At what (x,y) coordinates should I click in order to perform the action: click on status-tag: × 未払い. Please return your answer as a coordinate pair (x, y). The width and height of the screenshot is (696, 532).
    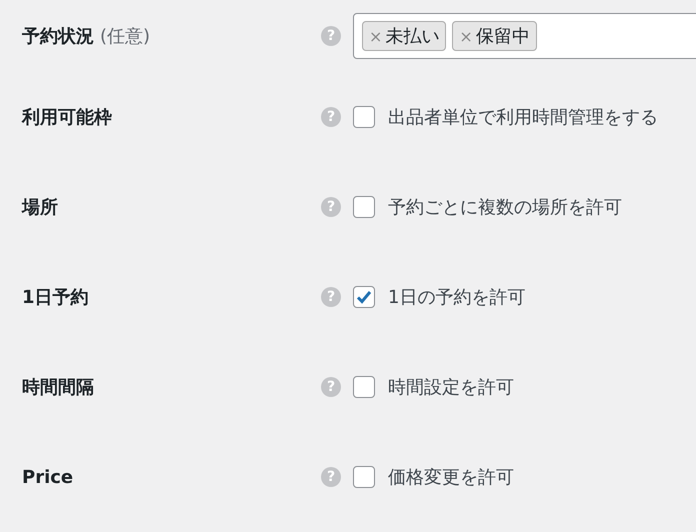
    Looking at the image, I should click on (404, 36).